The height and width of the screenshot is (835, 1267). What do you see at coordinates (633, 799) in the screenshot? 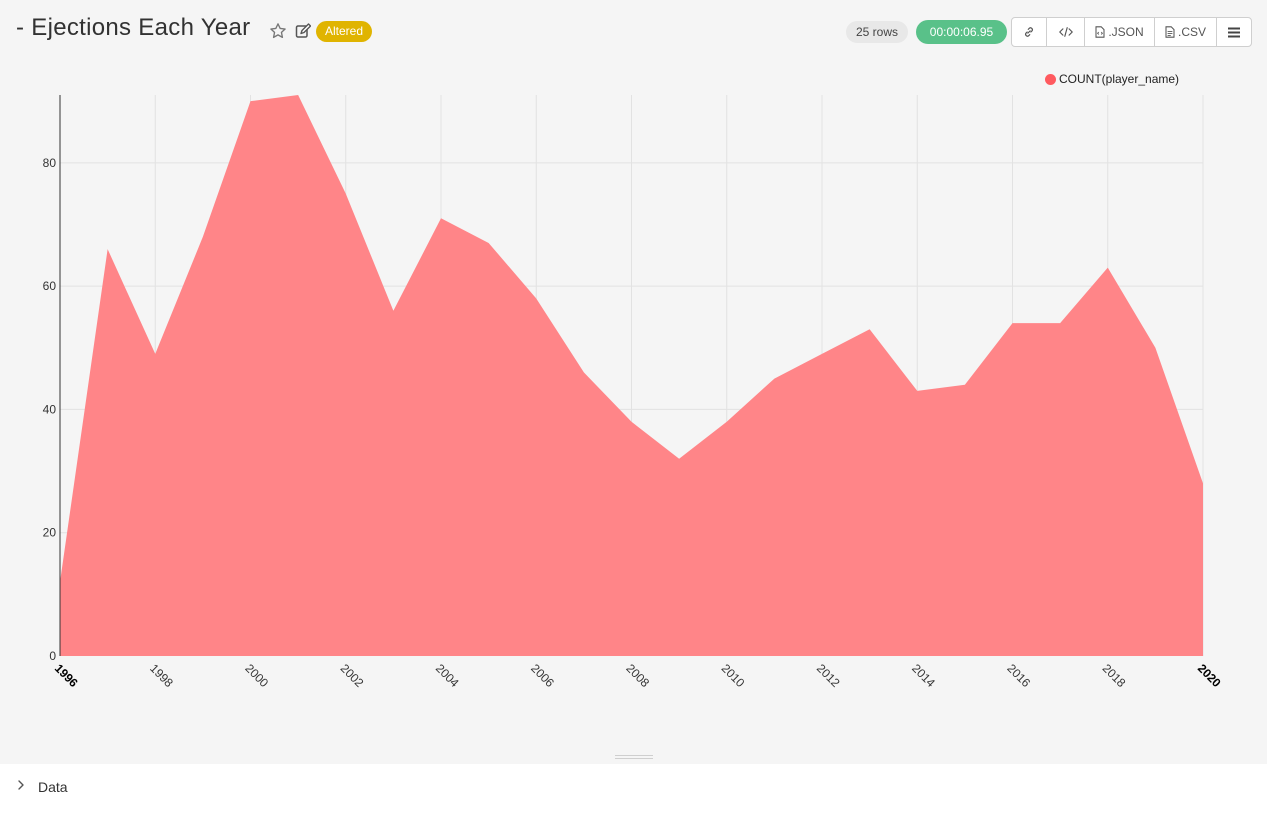
I see `data-panel: Data` at bounding box center [633, 799].